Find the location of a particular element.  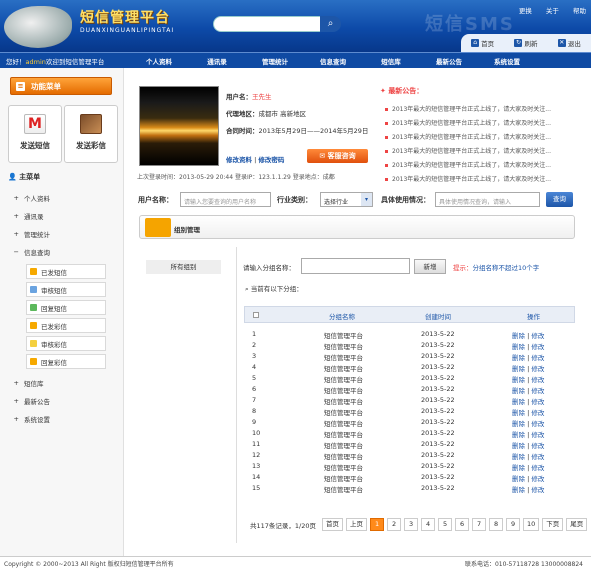

add-group-button: 新增 is located at coordinates (430, 266).